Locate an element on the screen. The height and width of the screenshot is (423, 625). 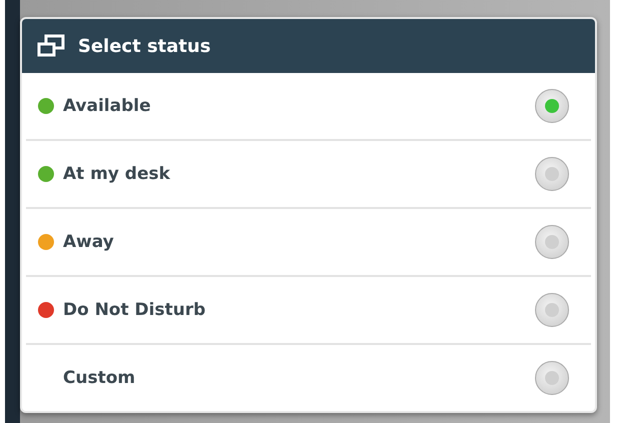
status-label: Available is located at coordinates (107, 106).